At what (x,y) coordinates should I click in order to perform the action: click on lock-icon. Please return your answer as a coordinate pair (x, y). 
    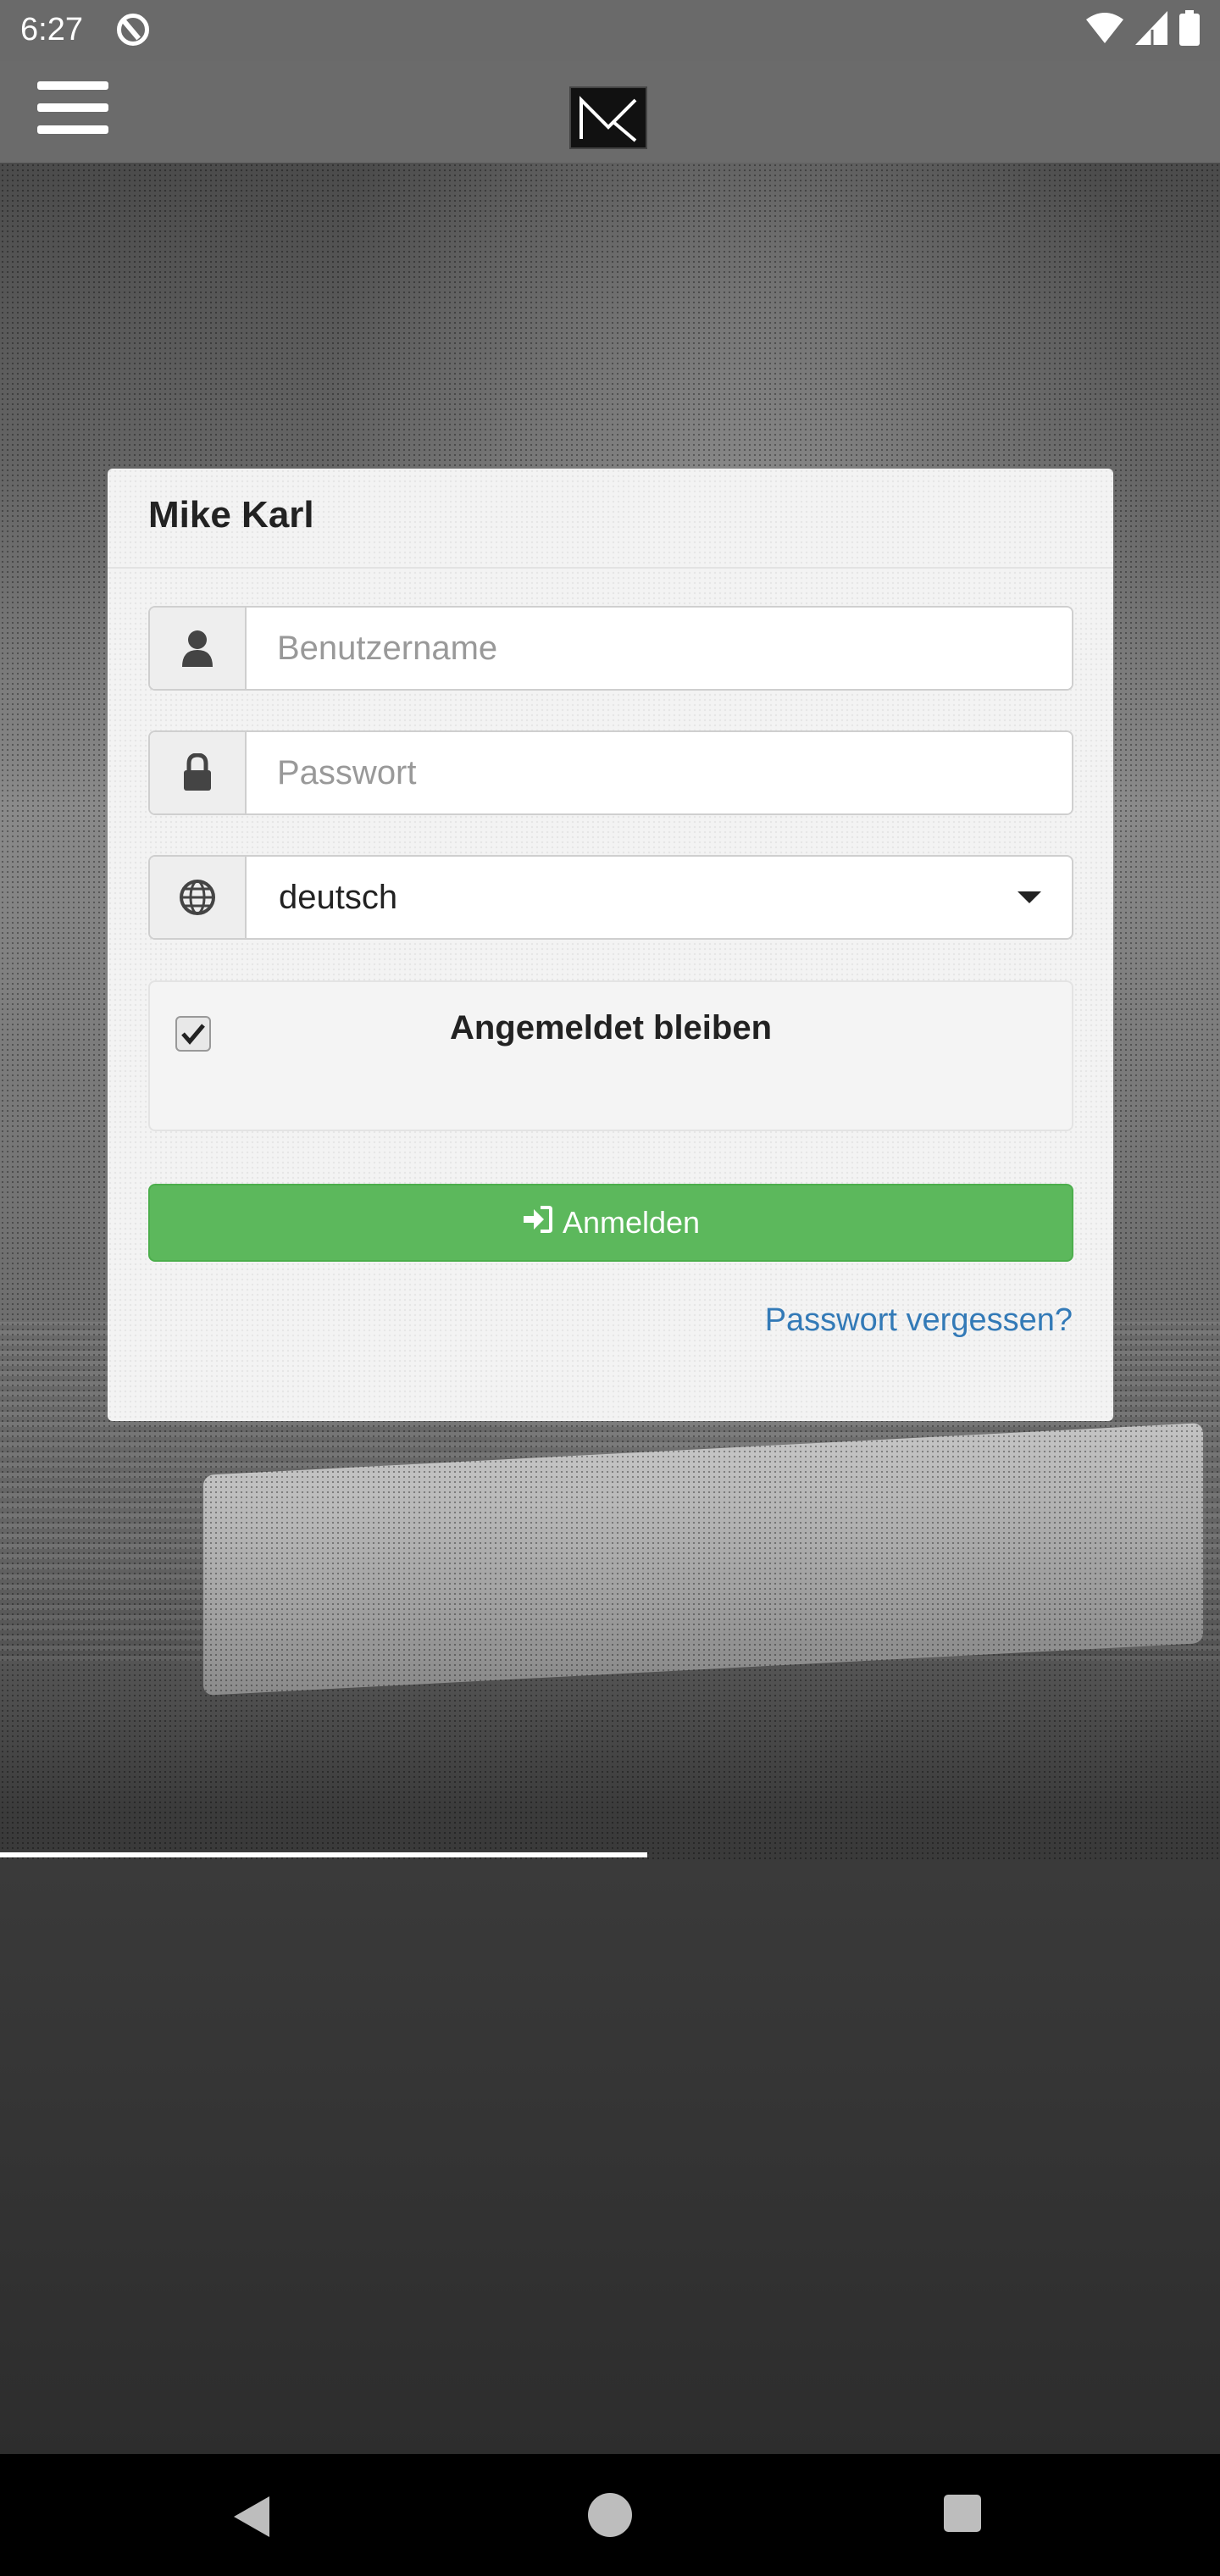
    Looking at the image, I should click on (198, 772).